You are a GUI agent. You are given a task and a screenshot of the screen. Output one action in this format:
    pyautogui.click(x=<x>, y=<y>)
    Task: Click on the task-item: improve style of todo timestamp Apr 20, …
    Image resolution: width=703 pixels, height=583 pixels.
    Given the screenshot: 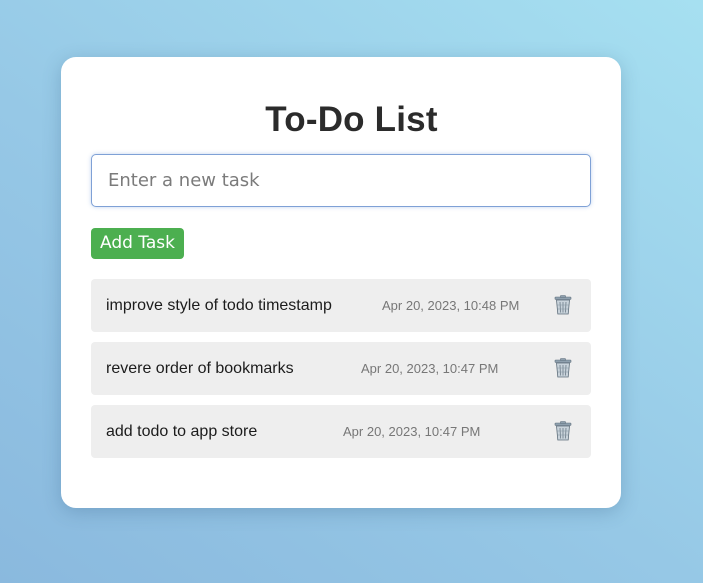 What is the action you would take?
    pyautogui.click(x=341, y=305)
    